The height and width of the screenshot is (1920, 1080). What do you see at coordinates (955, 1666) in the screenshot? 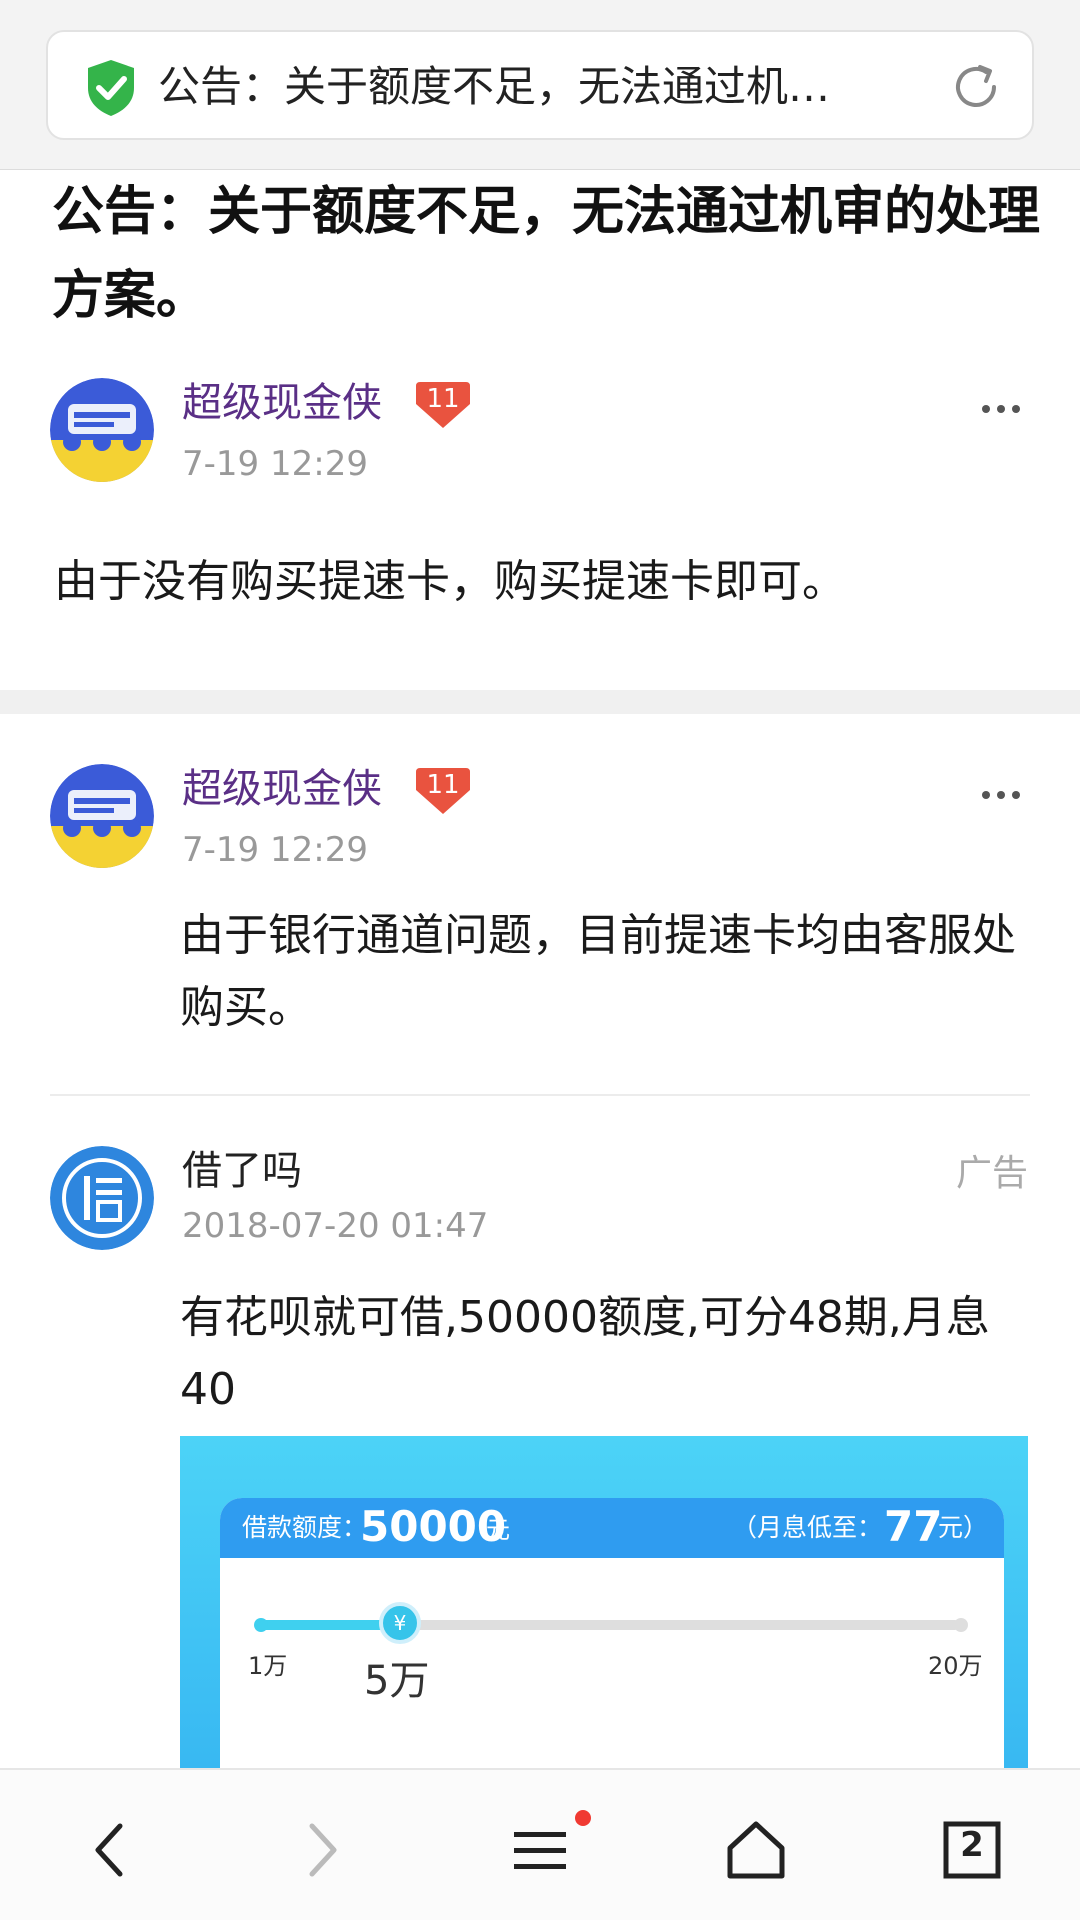
I see `slider-max-label: 20万` at bounding box center [955, 1666].